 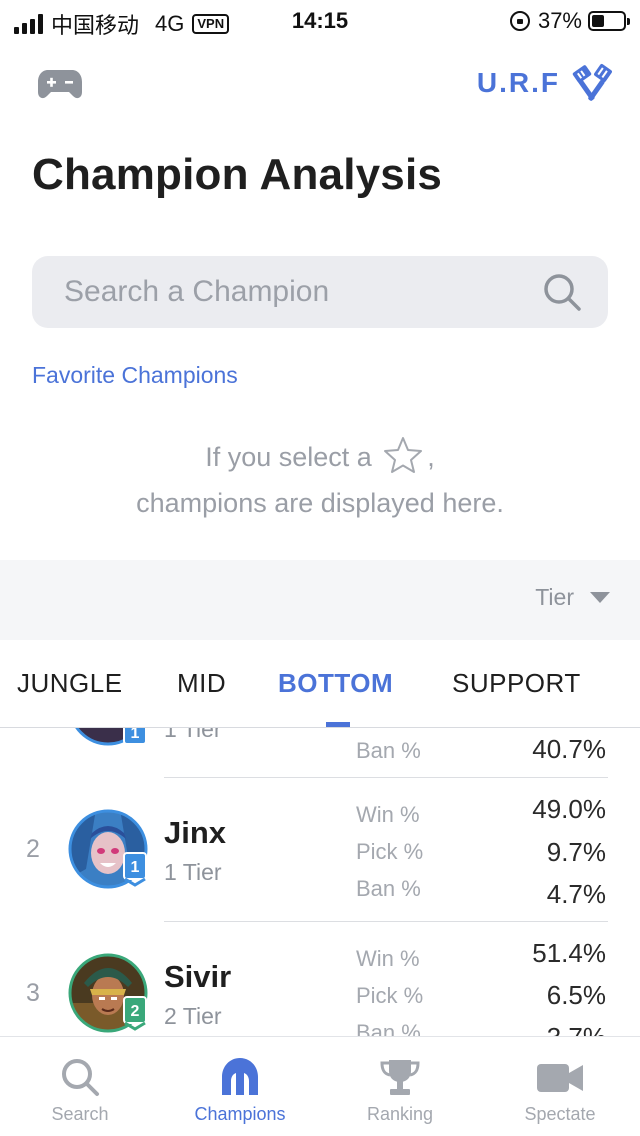 I want to click on tabbar-ranking: Ranking, so click(x=400, y=1086).